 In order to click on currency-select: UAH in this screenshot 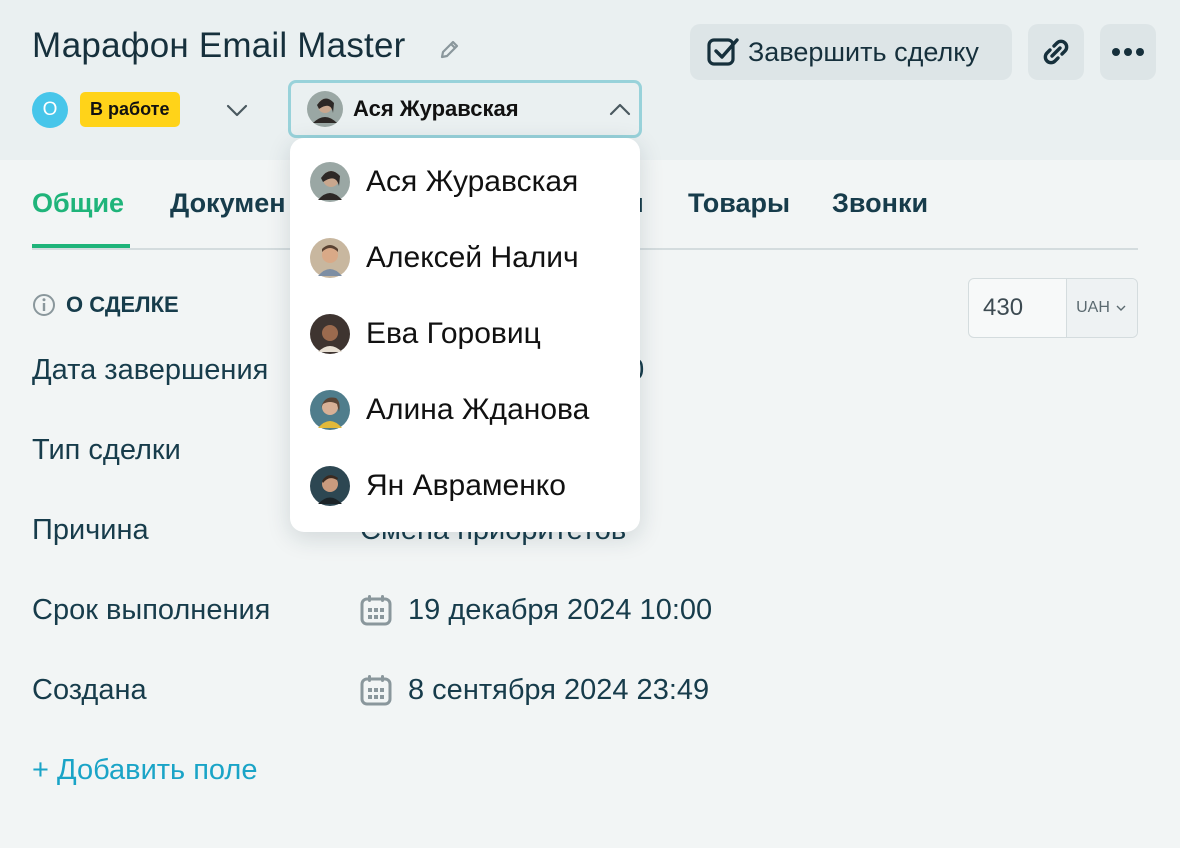, I will do `click(1102, 308)`.